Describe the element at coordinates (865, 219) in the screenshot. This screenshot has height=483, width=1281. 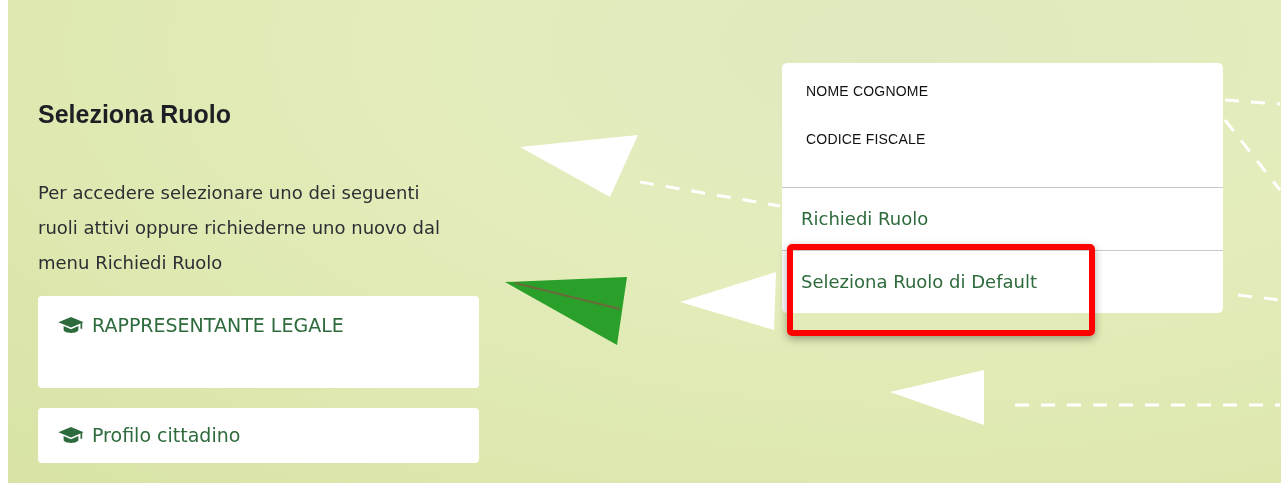
I see `menu-item: Richiedi Ruolo` at that location.